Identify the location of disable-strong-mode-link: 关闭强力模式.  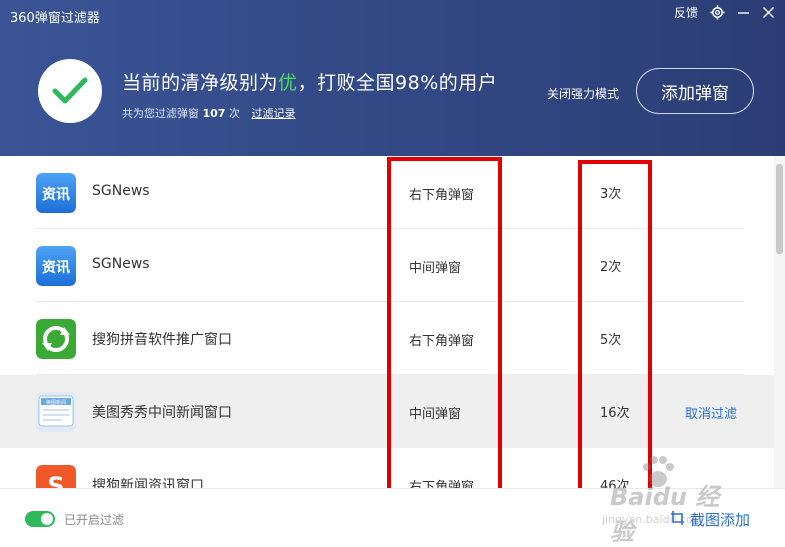
(583, 93).